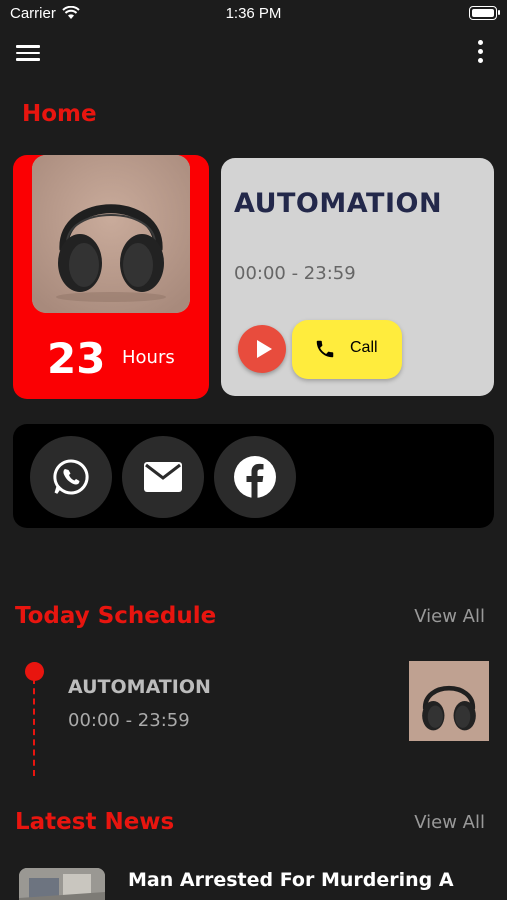  What do you see at coordinates (480, 53) in the screenshot?
I see `more-vertical-icon` at bounding box center [480, 53].